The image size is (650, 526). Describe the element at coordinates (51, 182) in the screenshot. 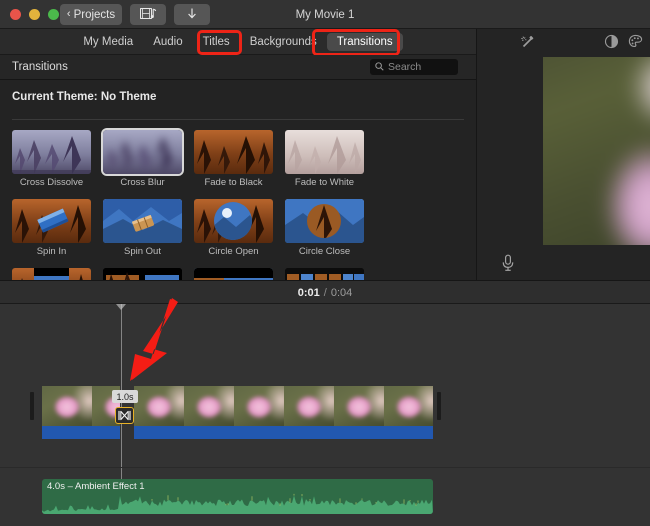

I see `transition-label: Cross Dissolve` at that location.